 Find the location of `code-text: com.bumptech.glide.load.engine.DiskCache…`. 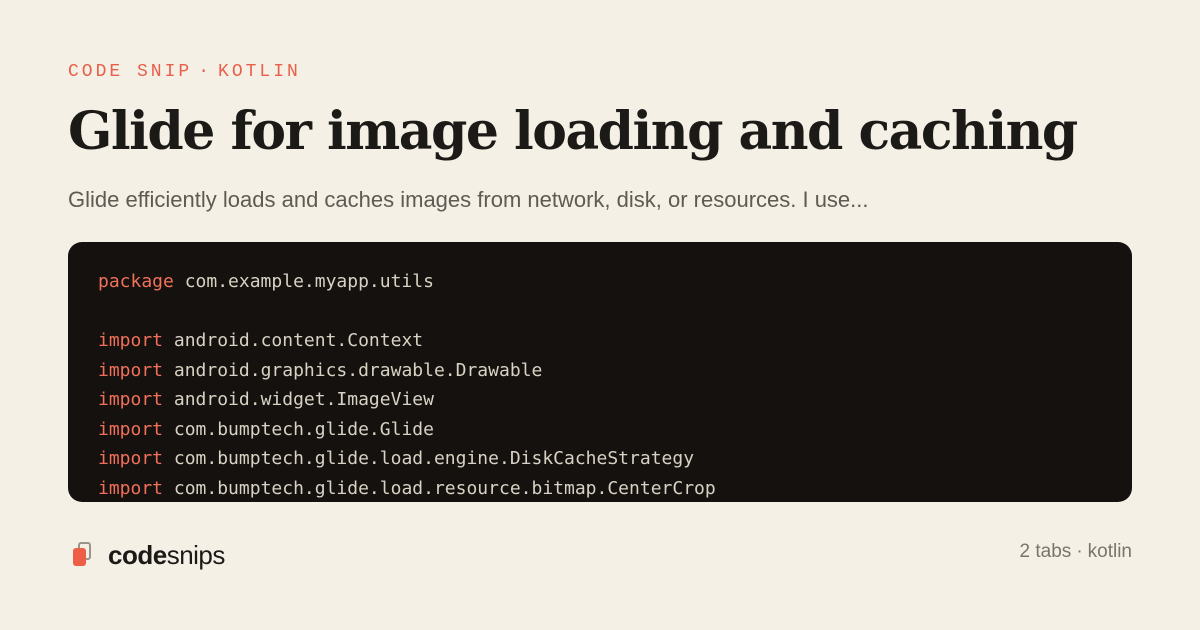

code-text: com.bumptech.glide.load.engine.DiskCache… is located at coordinates (429, 458).